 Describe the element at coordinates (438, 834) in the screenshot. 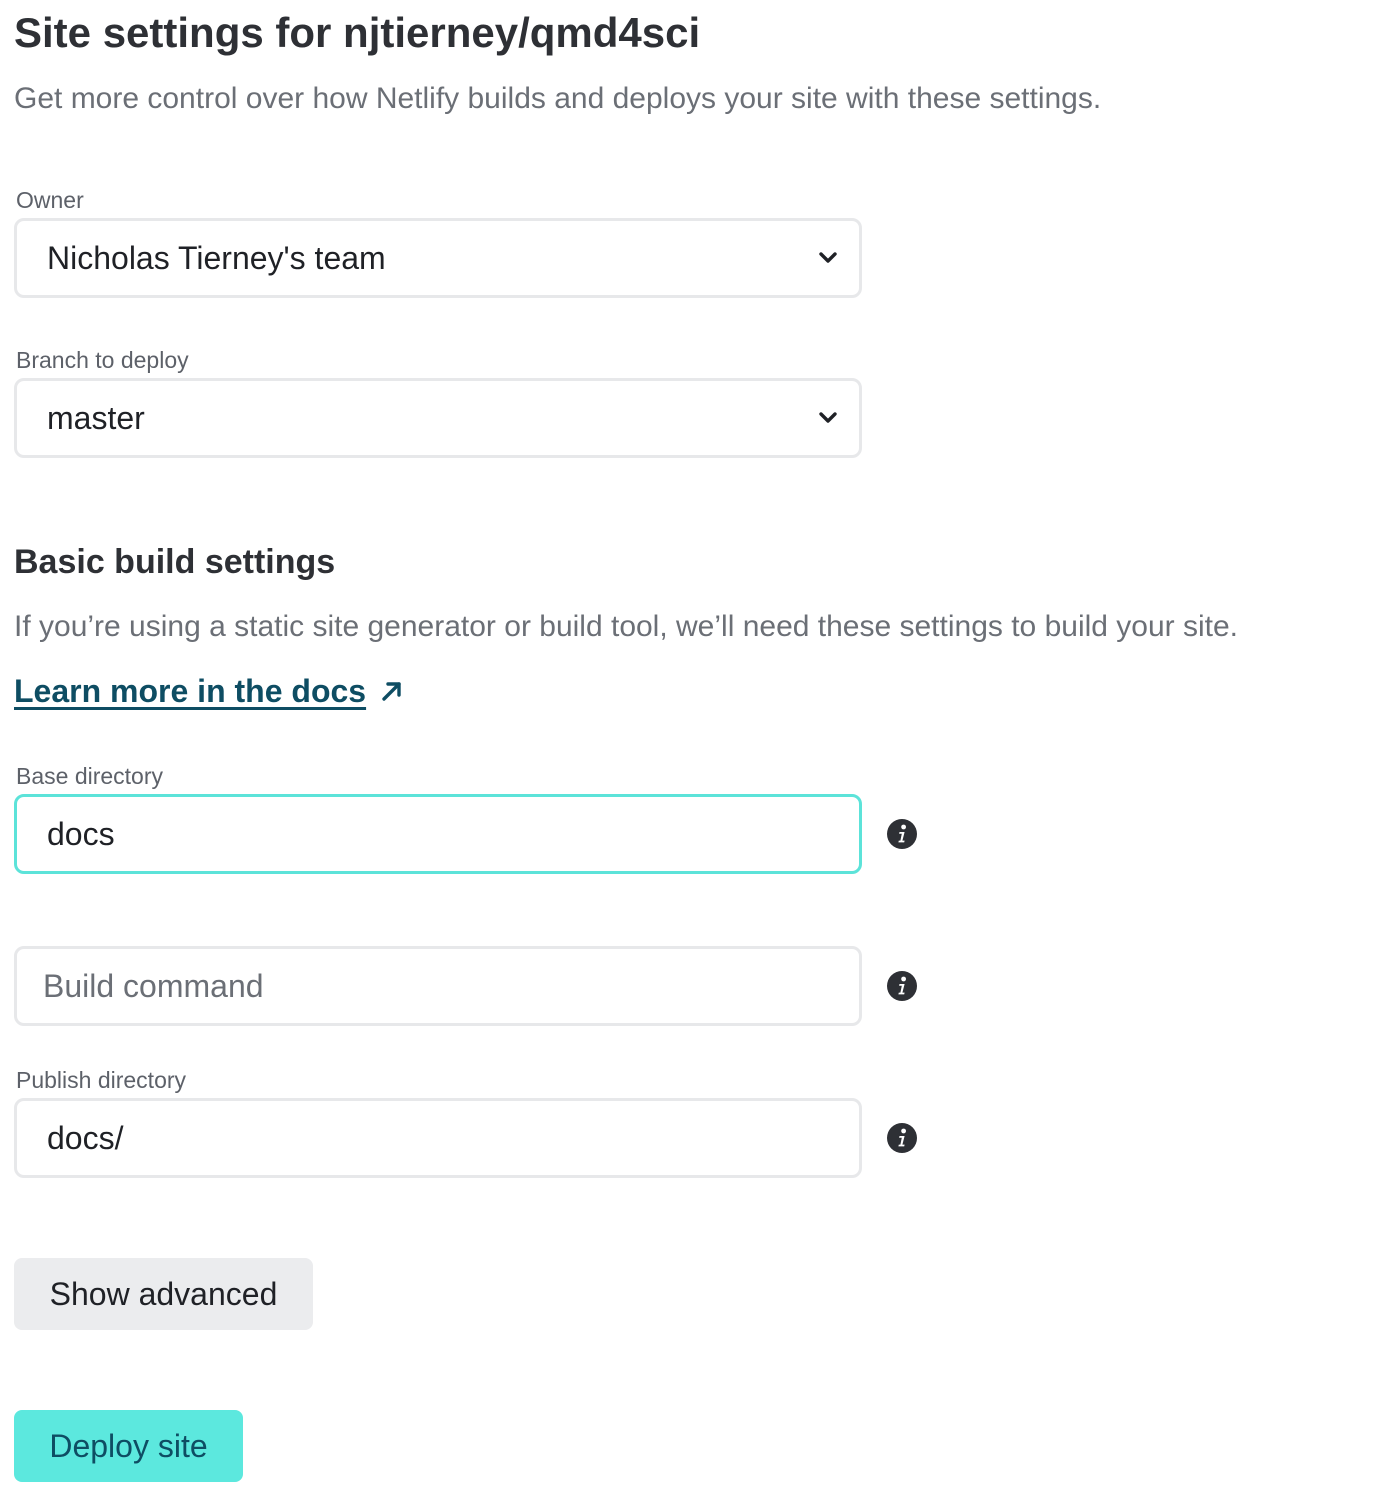

I see `base-directory-input: docs` at that location.